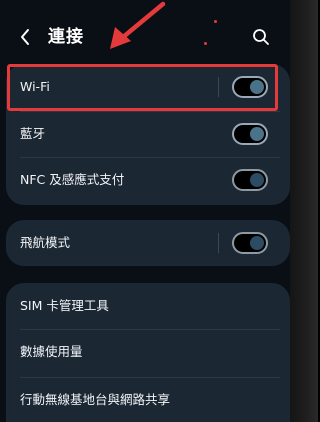  What do you see at coordinates (148, 306) in the screenshot?
I see `sim-manager-row: SIM 卡管理工具` at bounding box center [148, 306].